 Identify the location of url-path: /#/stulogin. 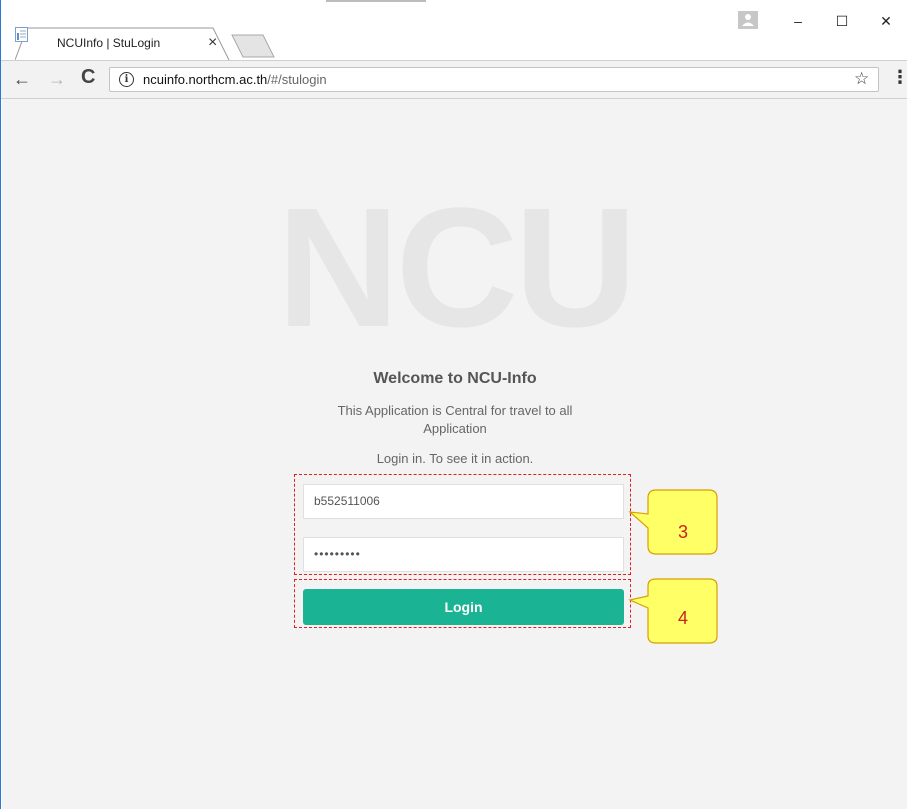
(297, 79).